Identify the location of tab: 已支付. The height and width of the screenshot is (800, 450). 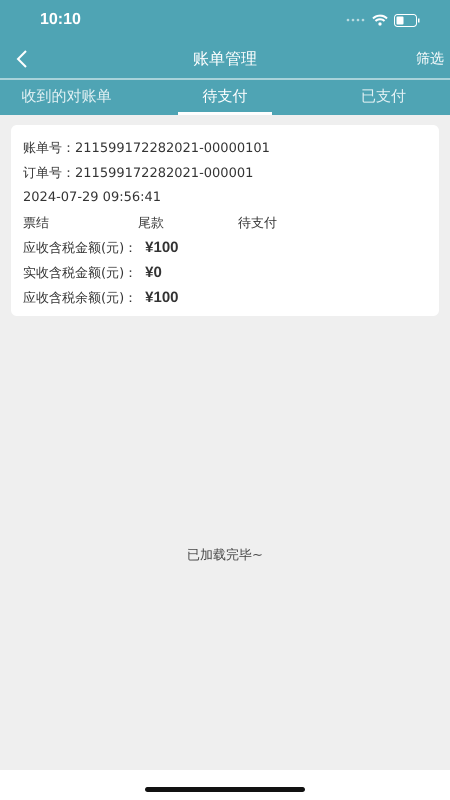
(383, 97).